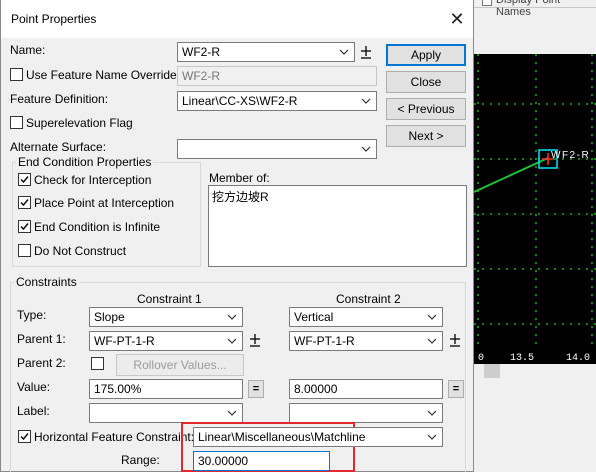  Describe the element at coordinates (535, 418) in the screenshot. I see `background-status-area` at that location.